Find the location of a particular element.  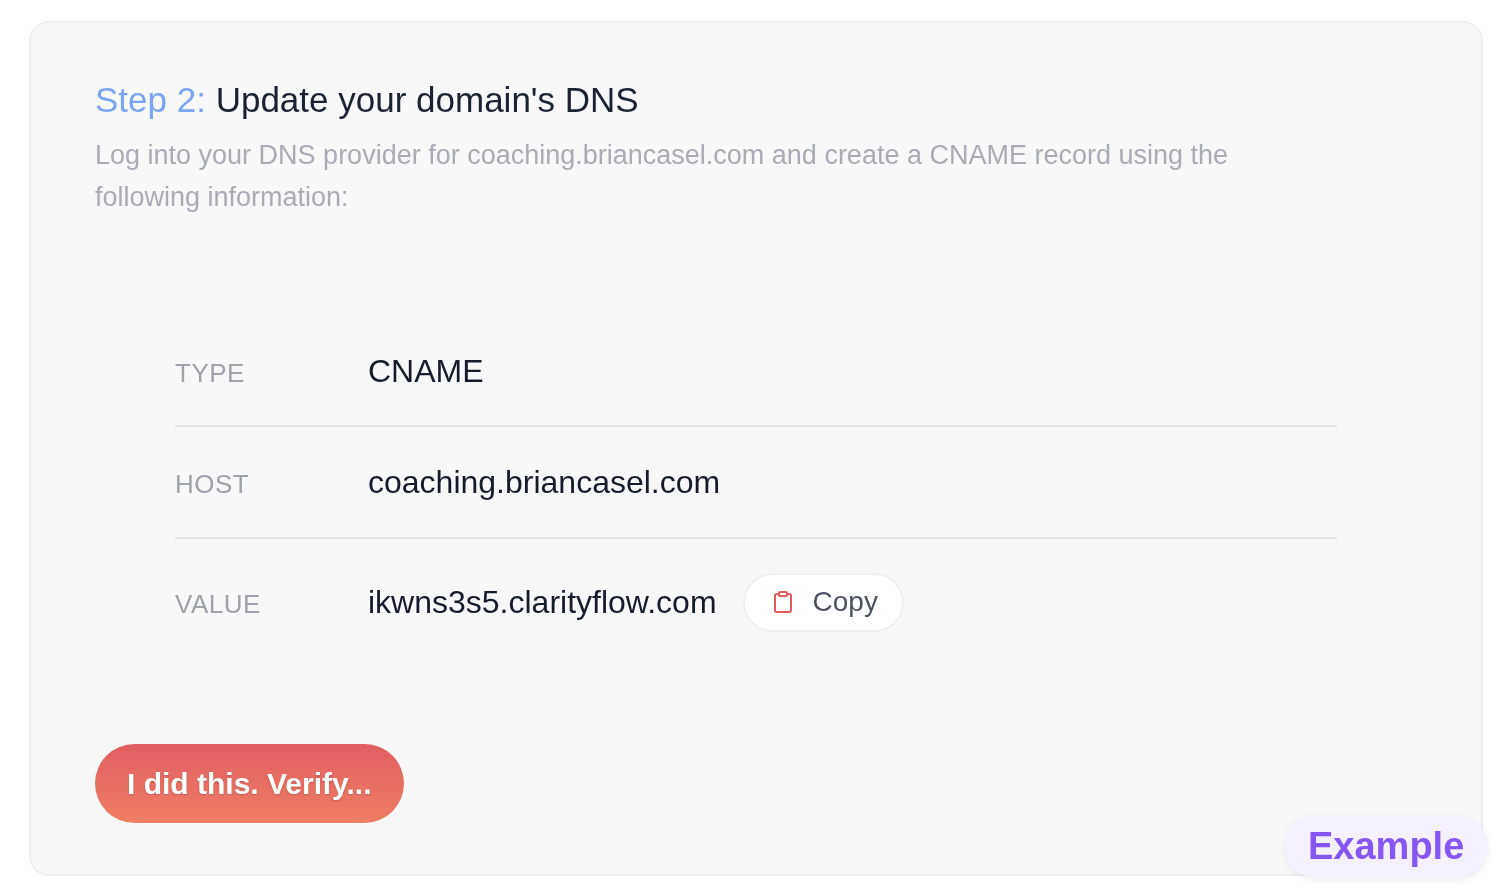

copy-button: Copy is located at coordinates (823, 602).